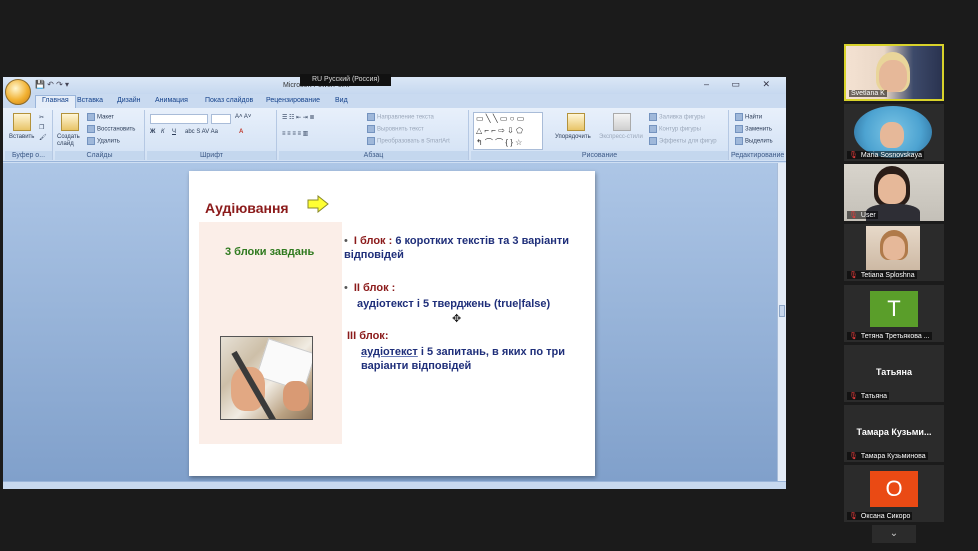 Image resolution: width=978 pixels, height=551 pixels. I want to click on layout-label: Макет, so click(105, 117).